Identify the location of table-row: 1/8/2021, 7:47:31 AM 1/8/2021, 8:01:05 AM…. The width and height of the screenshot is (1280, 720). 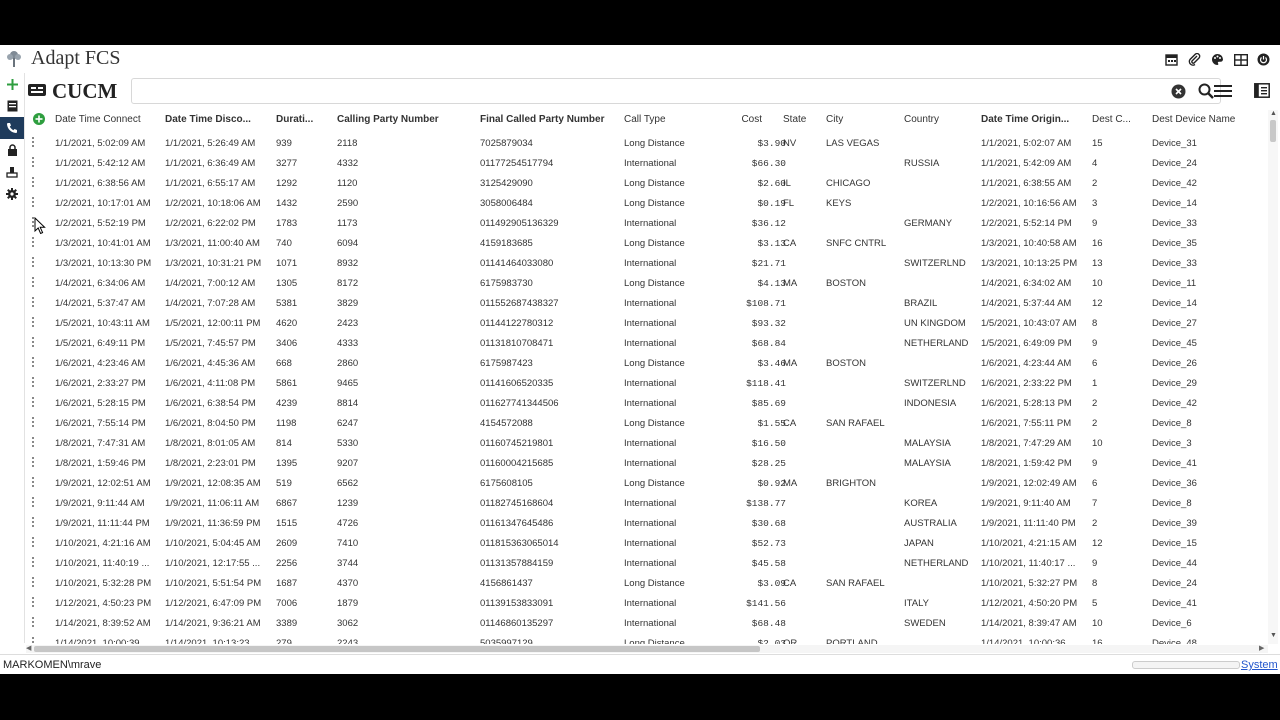
(647, 443).